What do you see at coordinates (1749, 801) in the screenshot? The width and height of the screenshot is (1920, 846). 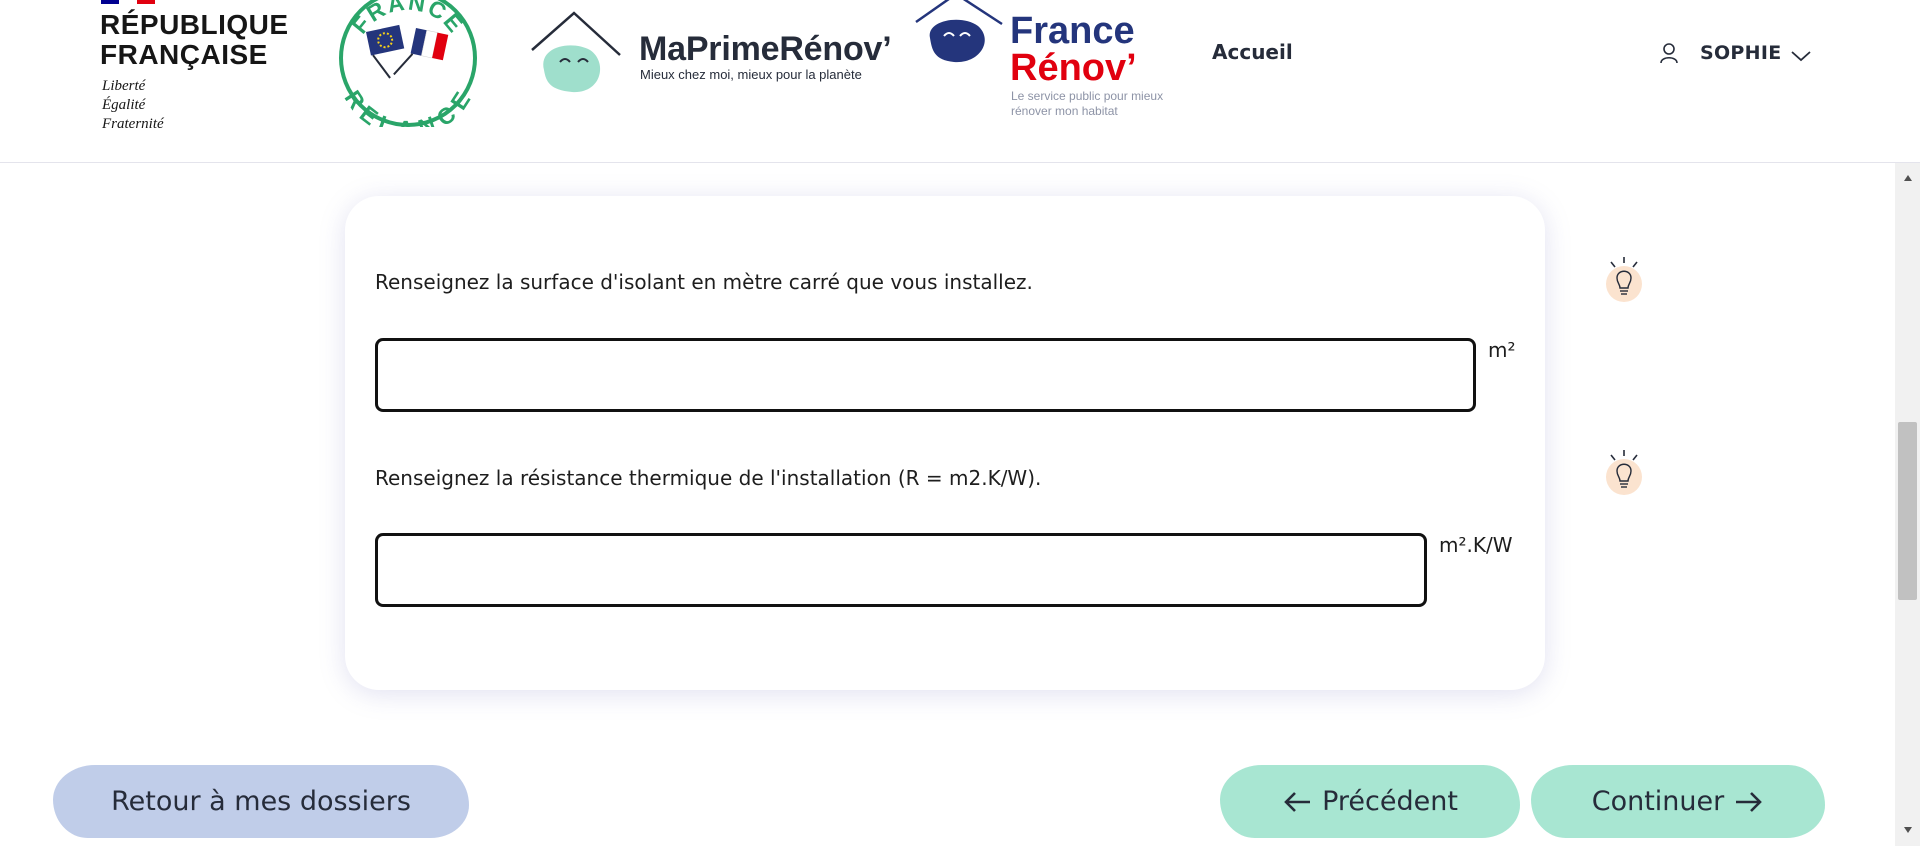 I see `arrow-right-icon` at bounding box center [1749, 801].